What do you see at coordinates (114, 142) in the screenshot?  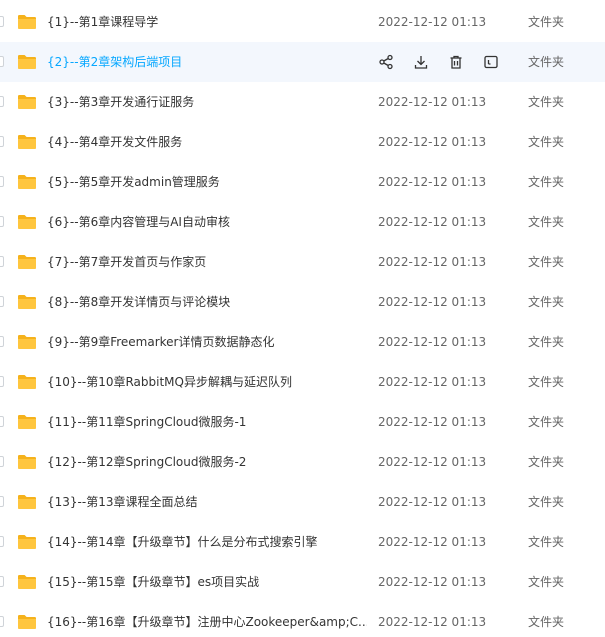 I see `file-name: {4}--第4章开发文件服务` at bounding box center [114, 142].